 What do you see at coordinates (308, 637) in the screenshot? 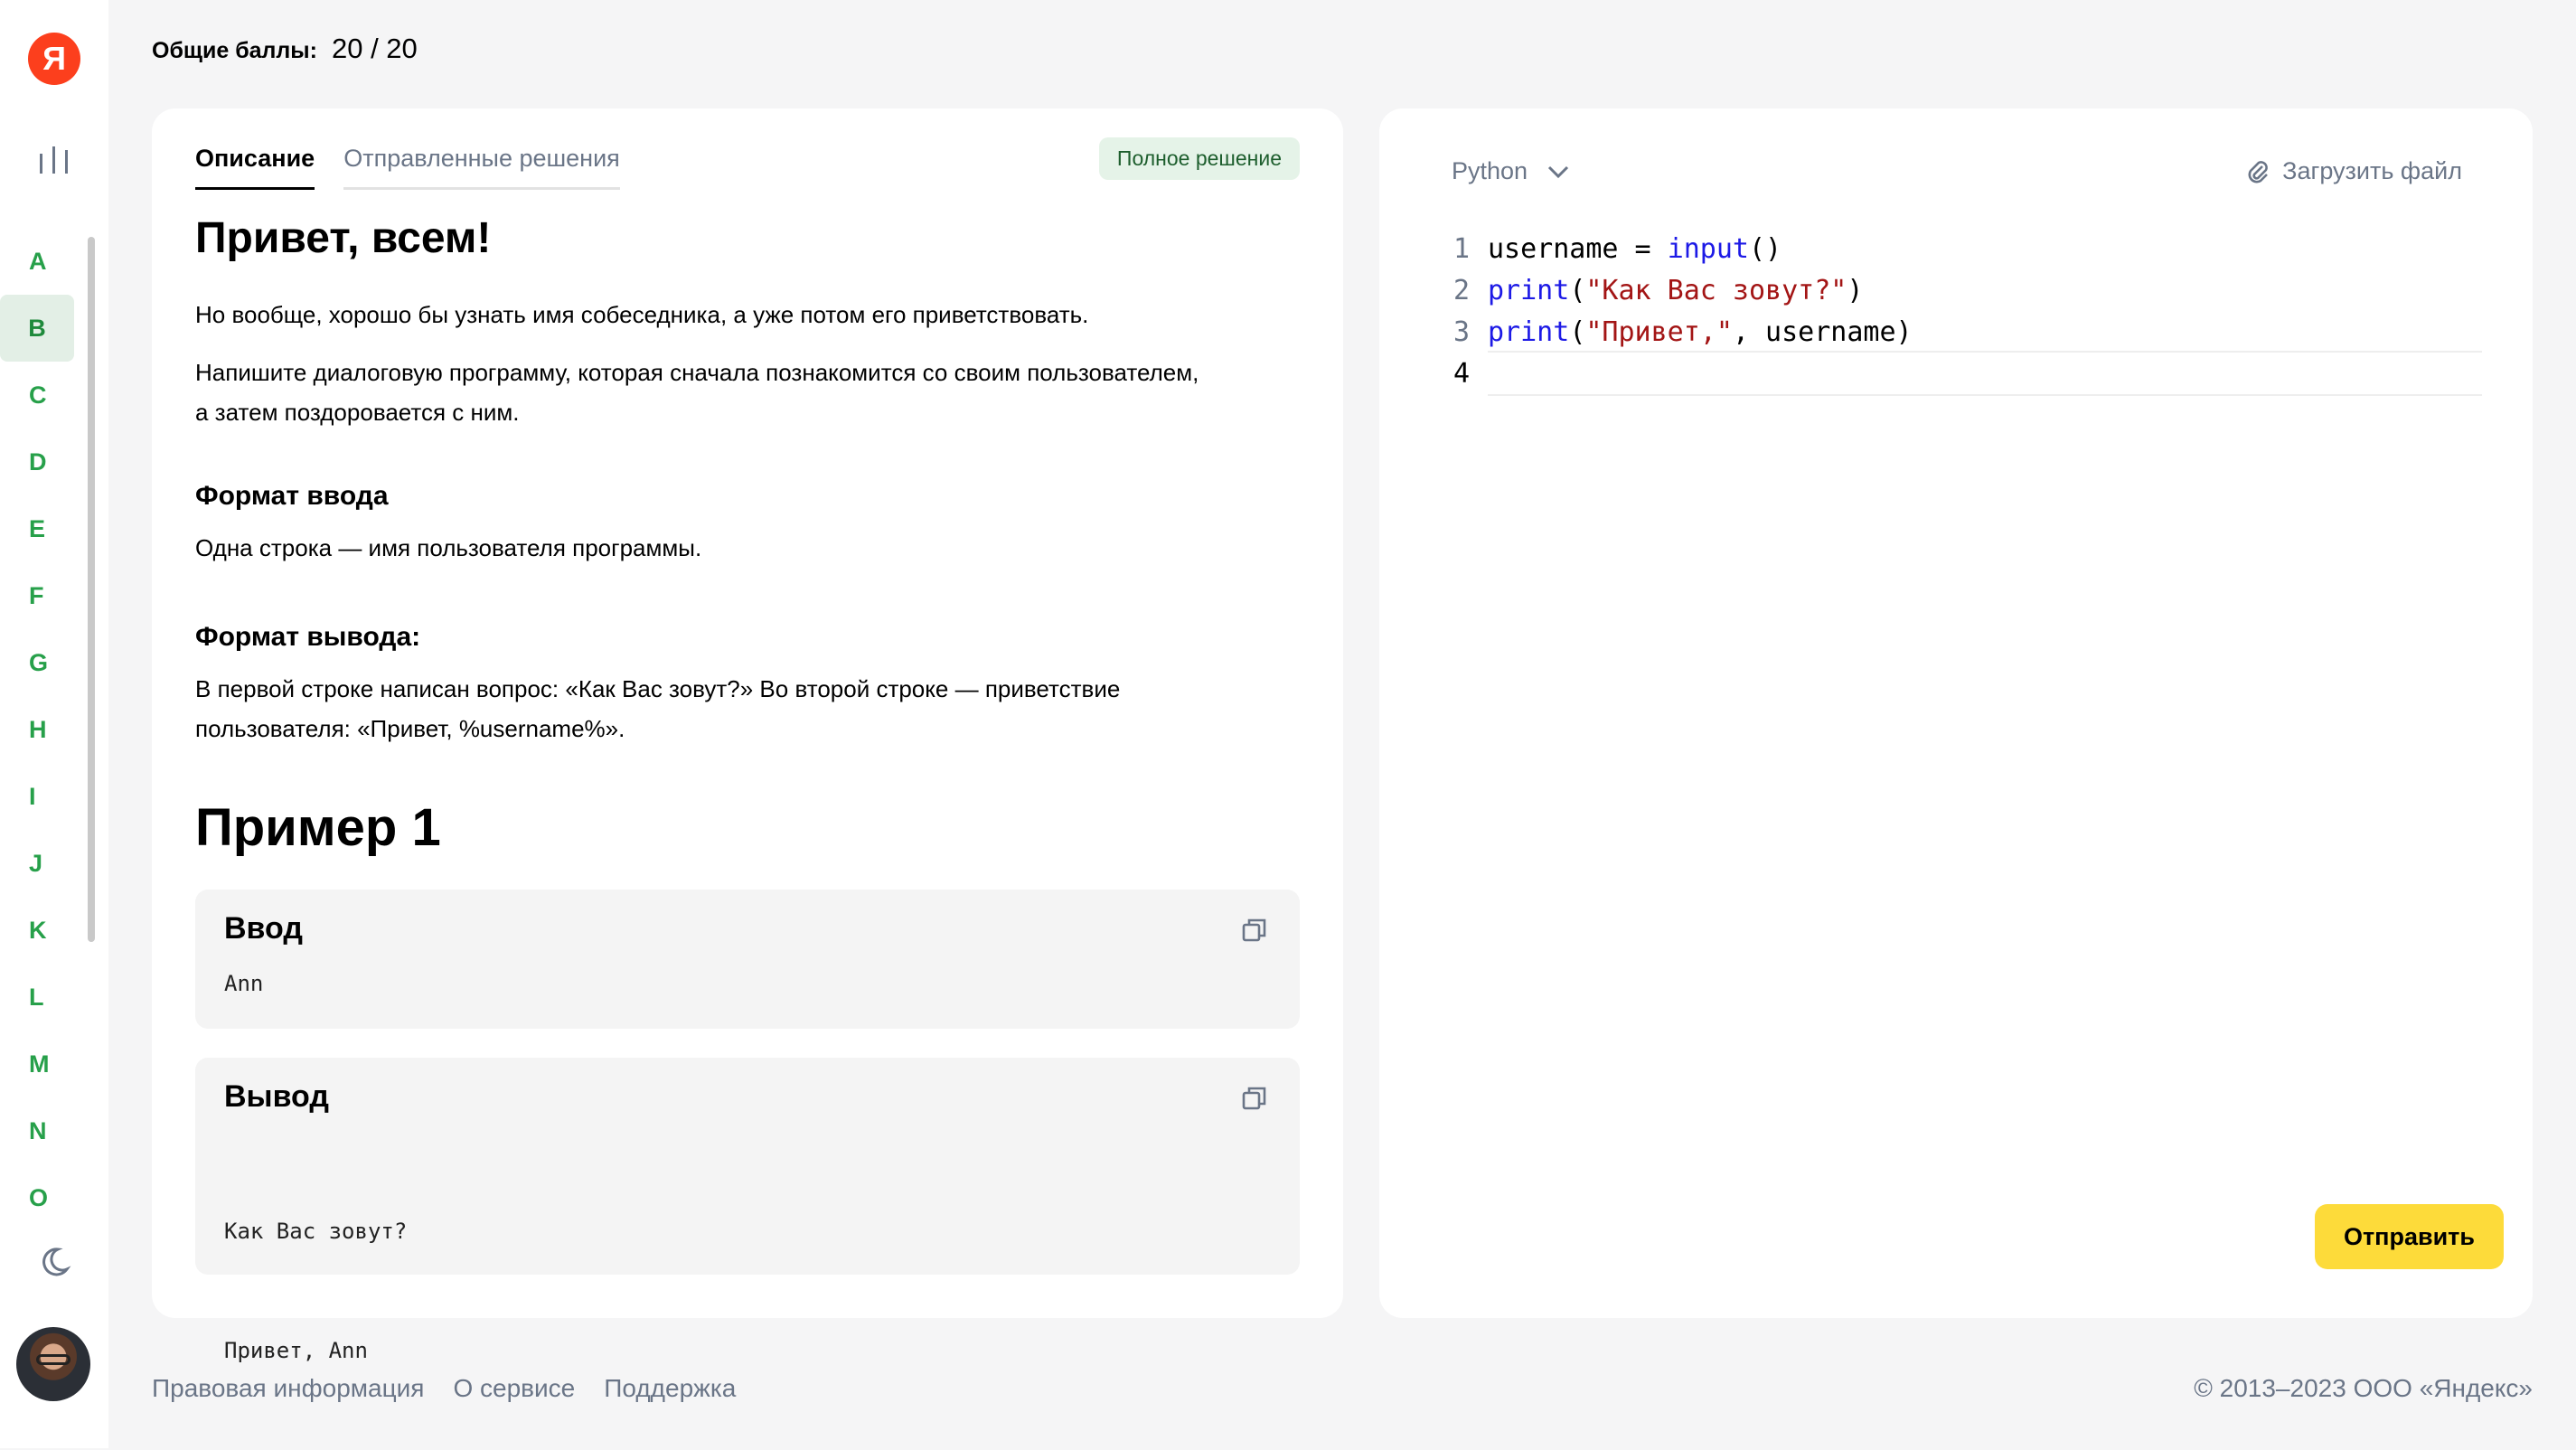
I see `output-format-heading: Формат вывода:` at bounding box center [308, 637].